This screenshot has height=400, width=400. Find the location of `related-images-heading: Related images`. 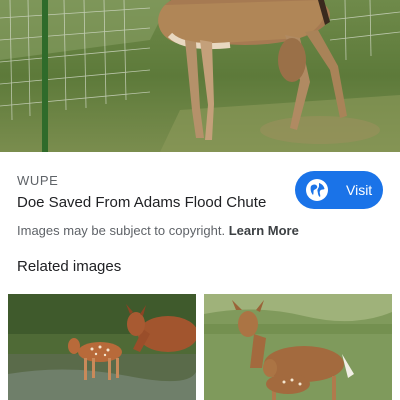

related-images-heading: Related images is located at coordinates (69, 266).